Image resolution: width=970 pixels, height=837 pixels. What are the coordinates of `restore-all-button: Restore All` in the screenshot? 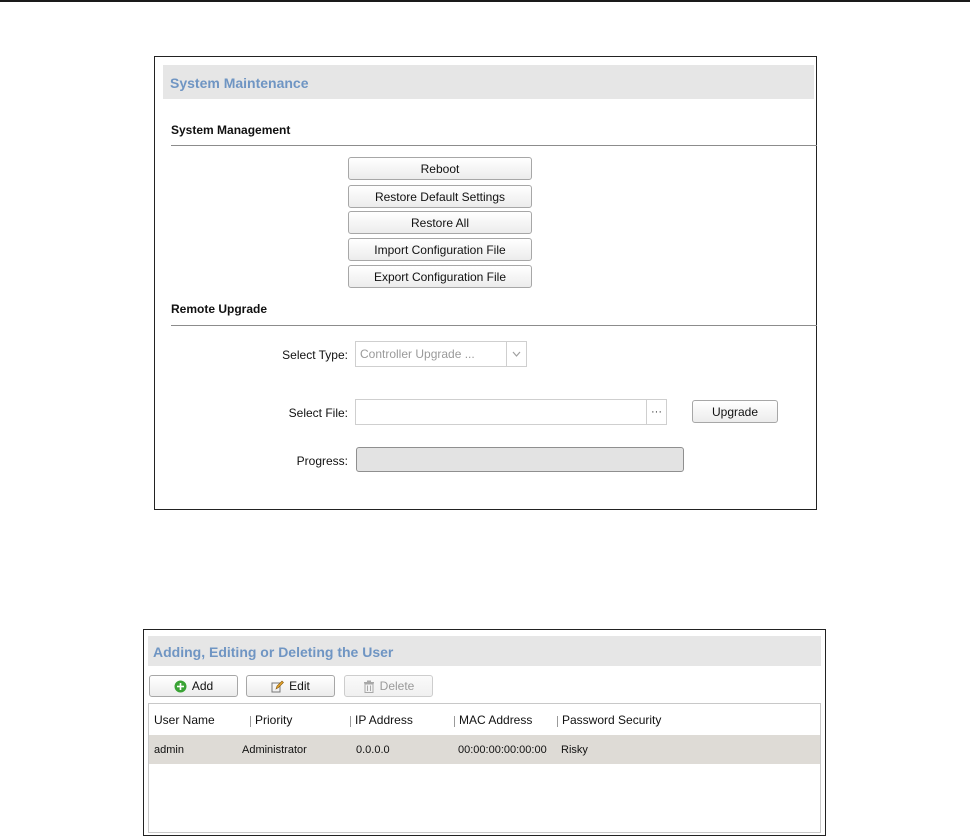 It's located at (440, 222).